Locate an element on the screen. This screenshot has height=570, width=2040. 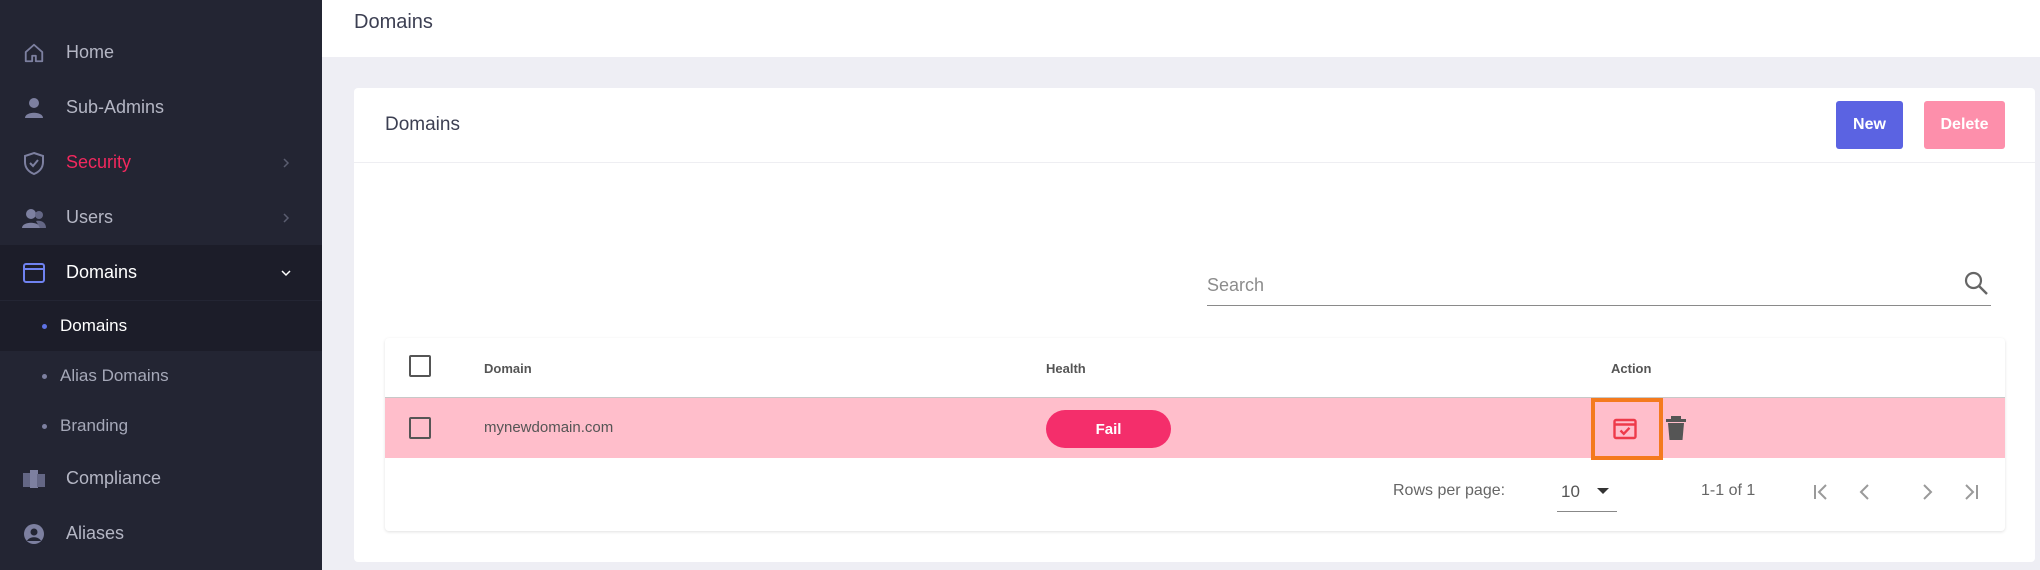
select-all-checkbox is located at coordinates (420, 366).